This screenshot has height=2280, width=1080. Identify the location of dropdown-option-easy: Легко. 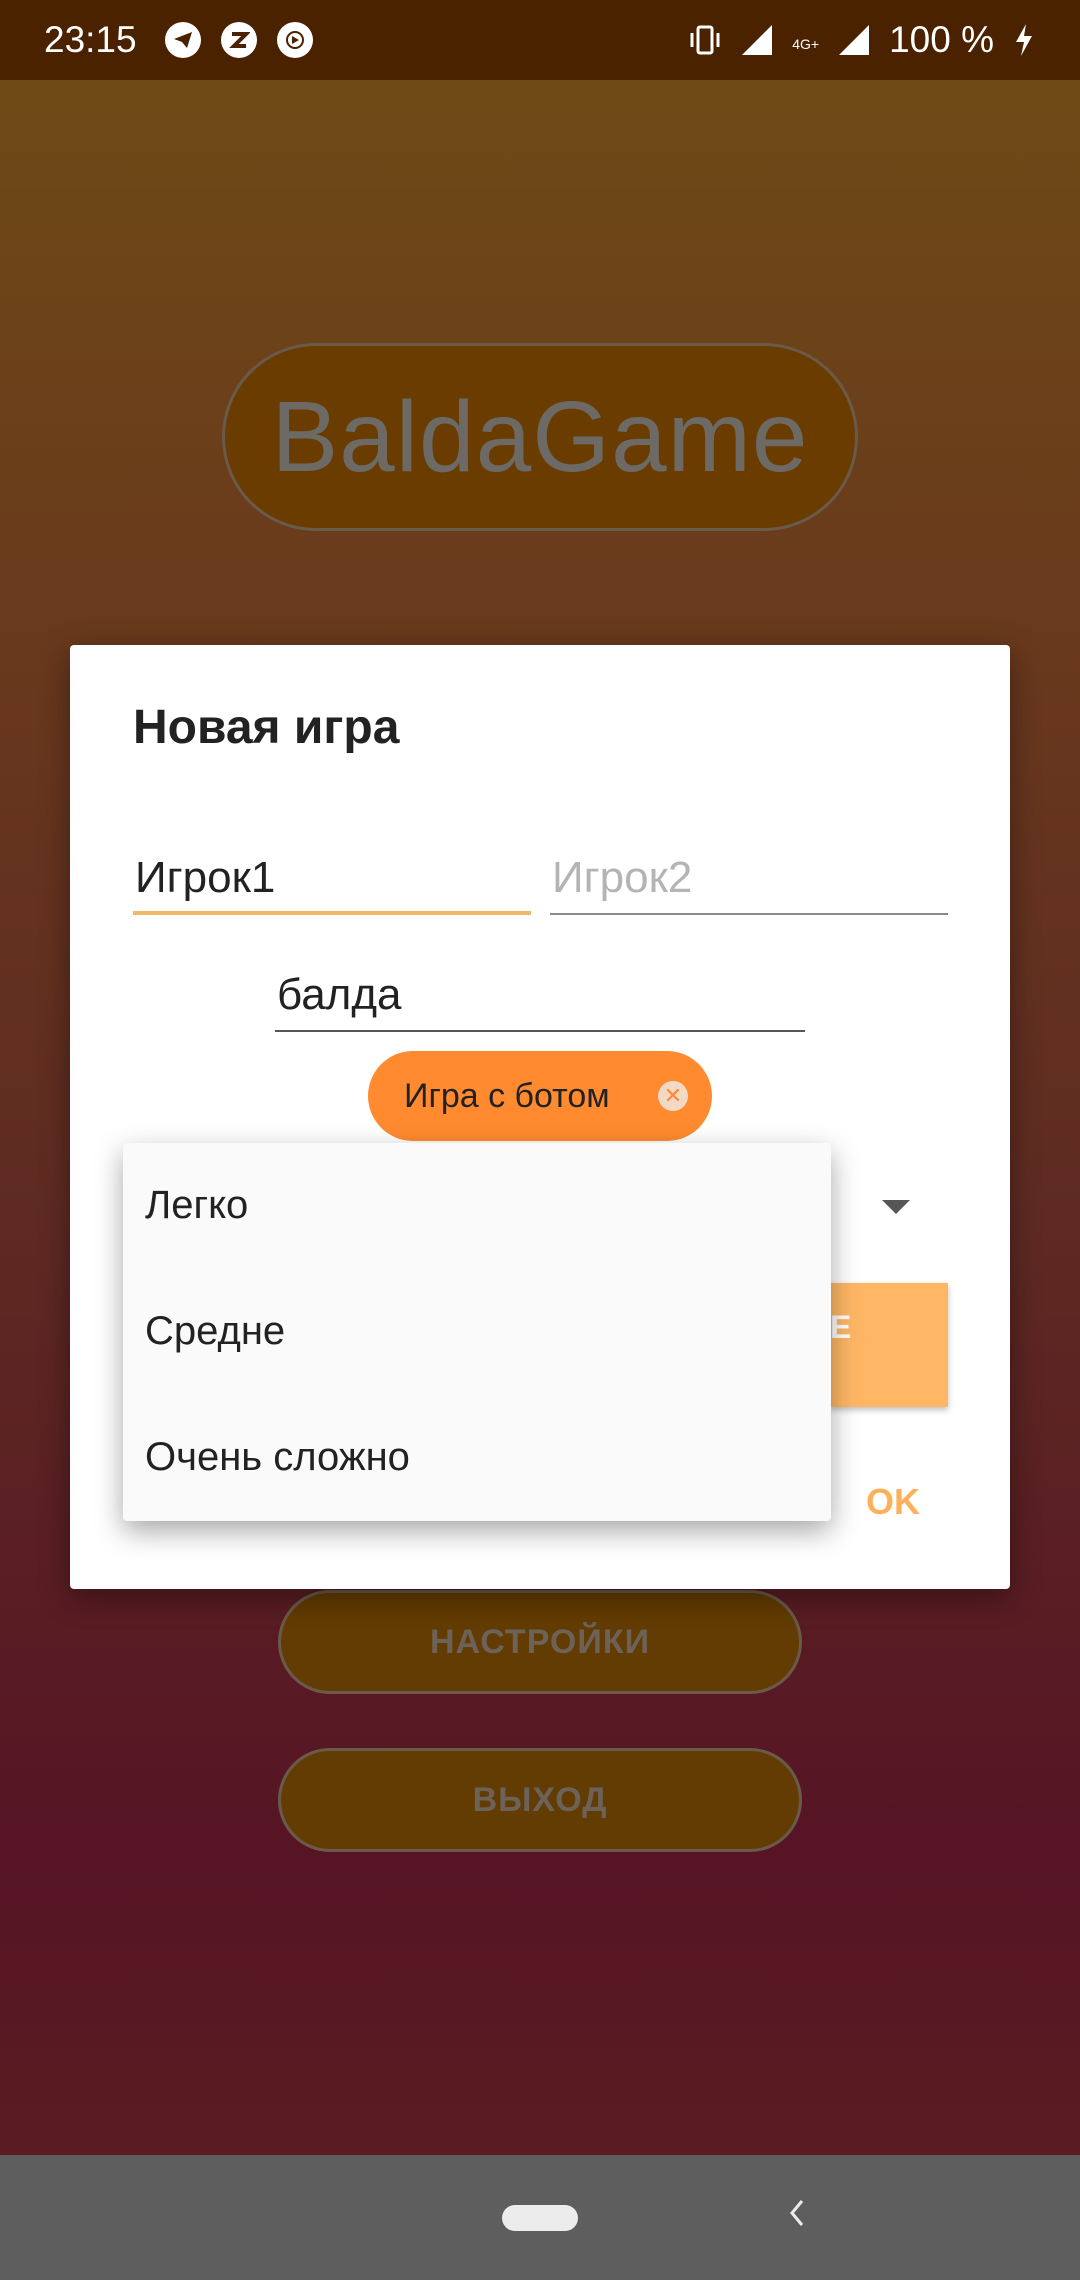
(196, 1205).